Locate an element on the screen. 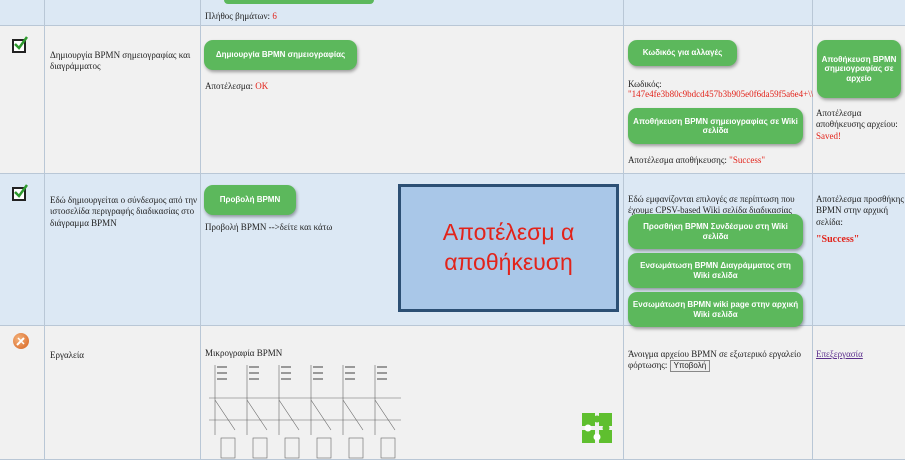  view-bpmn-button: Προβολή BPMN is located at coordinates (250, 200).